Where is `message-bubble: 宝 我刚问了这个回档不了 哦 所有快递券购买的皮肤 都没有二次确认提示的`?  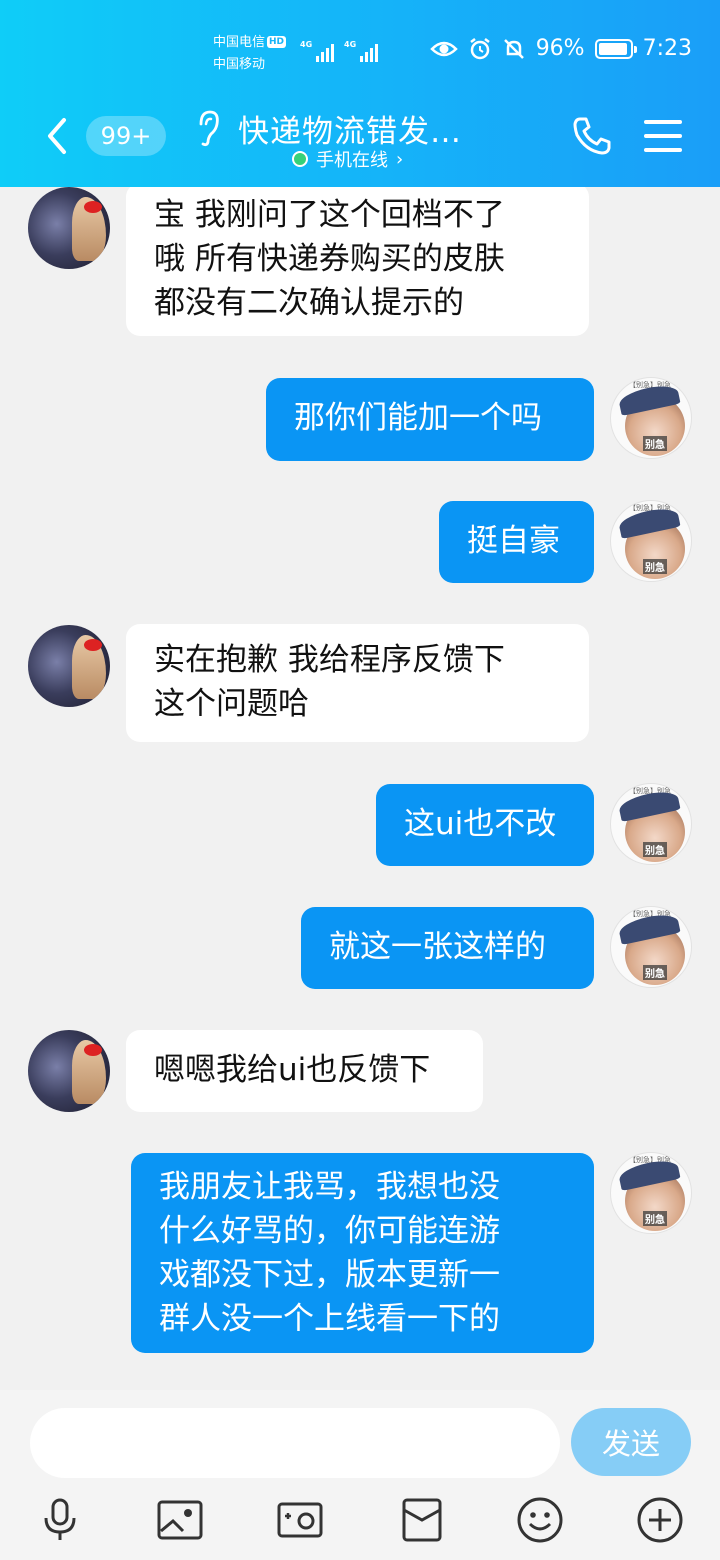 message-bubble: 宝 我刚问了这个回档不了 哦 所有快递券购买的皮肤 都没有二次确认提示的 is located at coordinates (357, 261).